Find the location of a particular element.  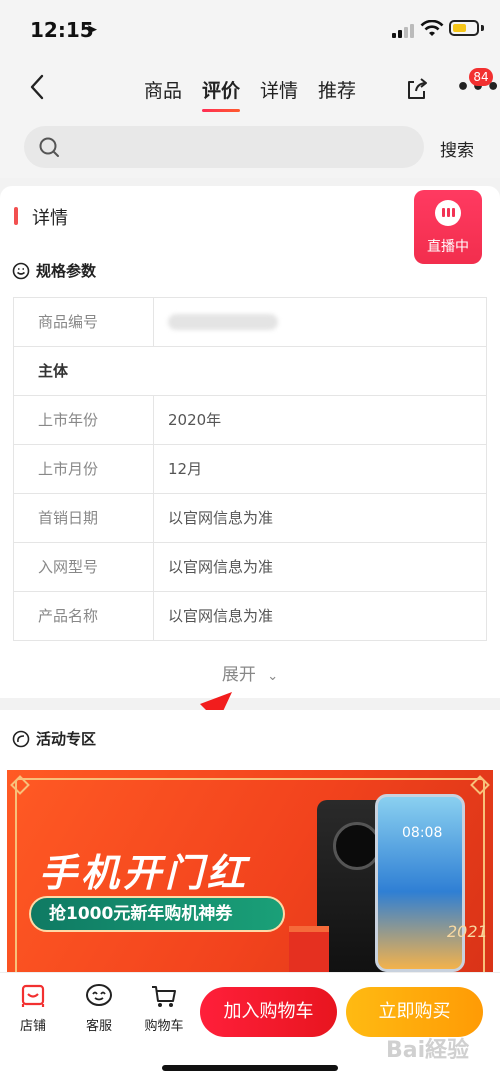

activity-heading-label: 活动专区 is located at coordinates (66, 739).